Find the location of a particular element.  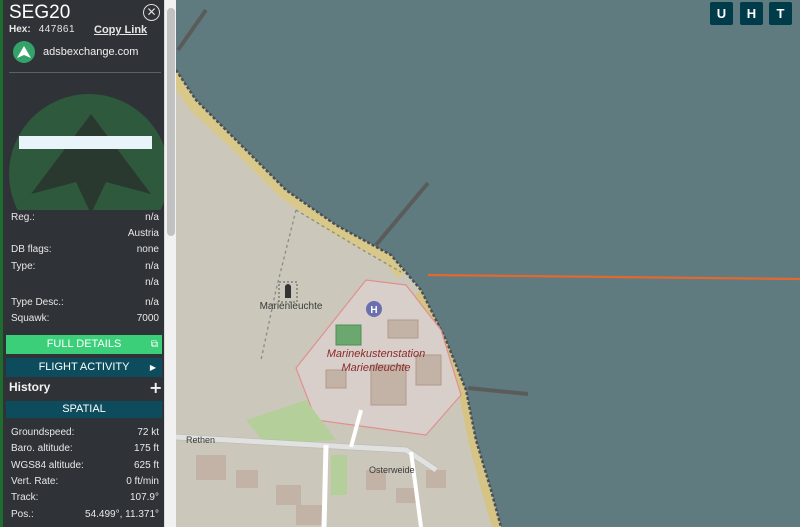

close-icon: ✕ is located at coordinates (151, 12).